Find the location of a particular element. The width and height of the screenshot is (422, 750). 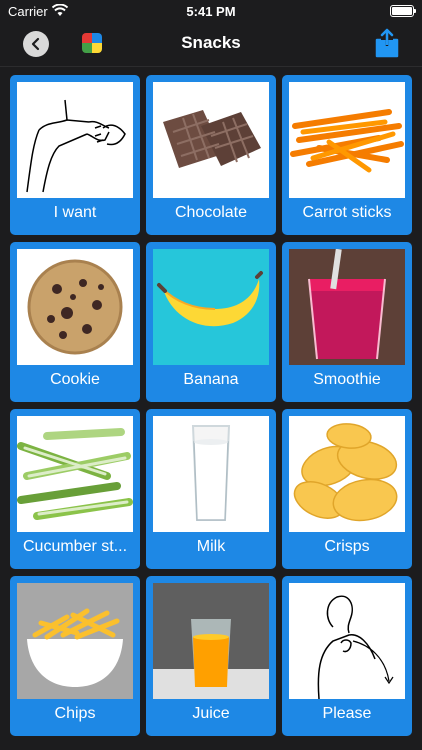

tile-banana: Banana is located at coordinates (211, 322).